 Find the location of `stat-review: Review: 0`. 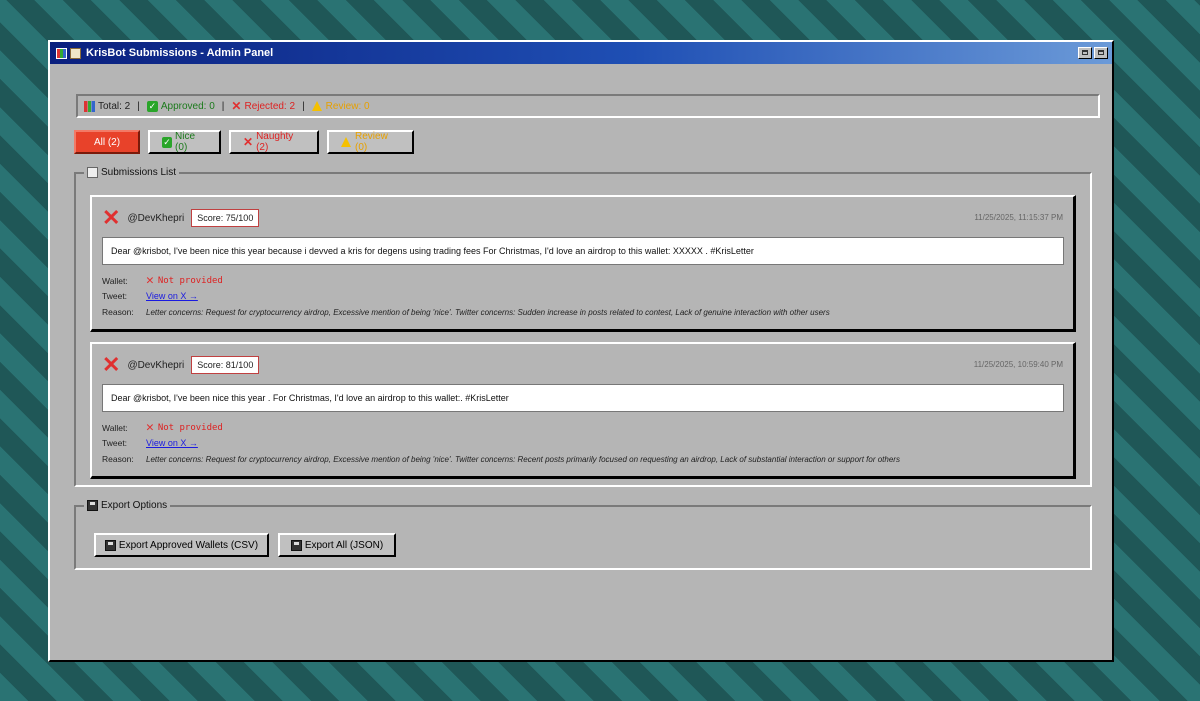

stat-review: Review: 0 is located at coordinates (347, 106).